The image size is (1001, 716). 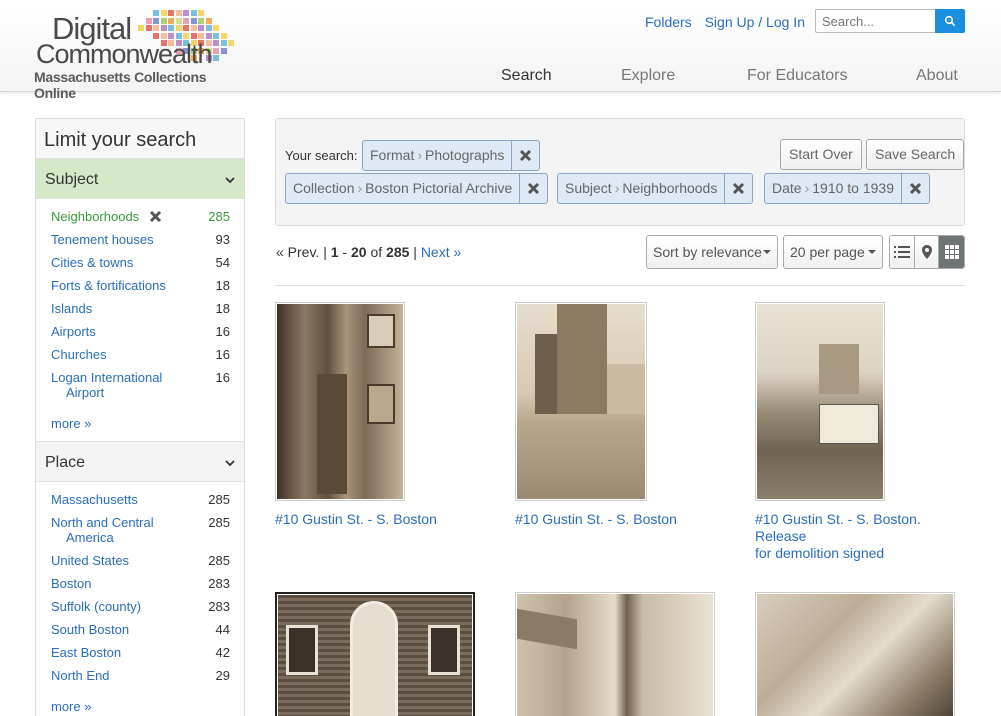 What do you see at coordinates (120, 537) in the screenshot?
I see `facet-label-cont: America` at bounding box center [120, 537].